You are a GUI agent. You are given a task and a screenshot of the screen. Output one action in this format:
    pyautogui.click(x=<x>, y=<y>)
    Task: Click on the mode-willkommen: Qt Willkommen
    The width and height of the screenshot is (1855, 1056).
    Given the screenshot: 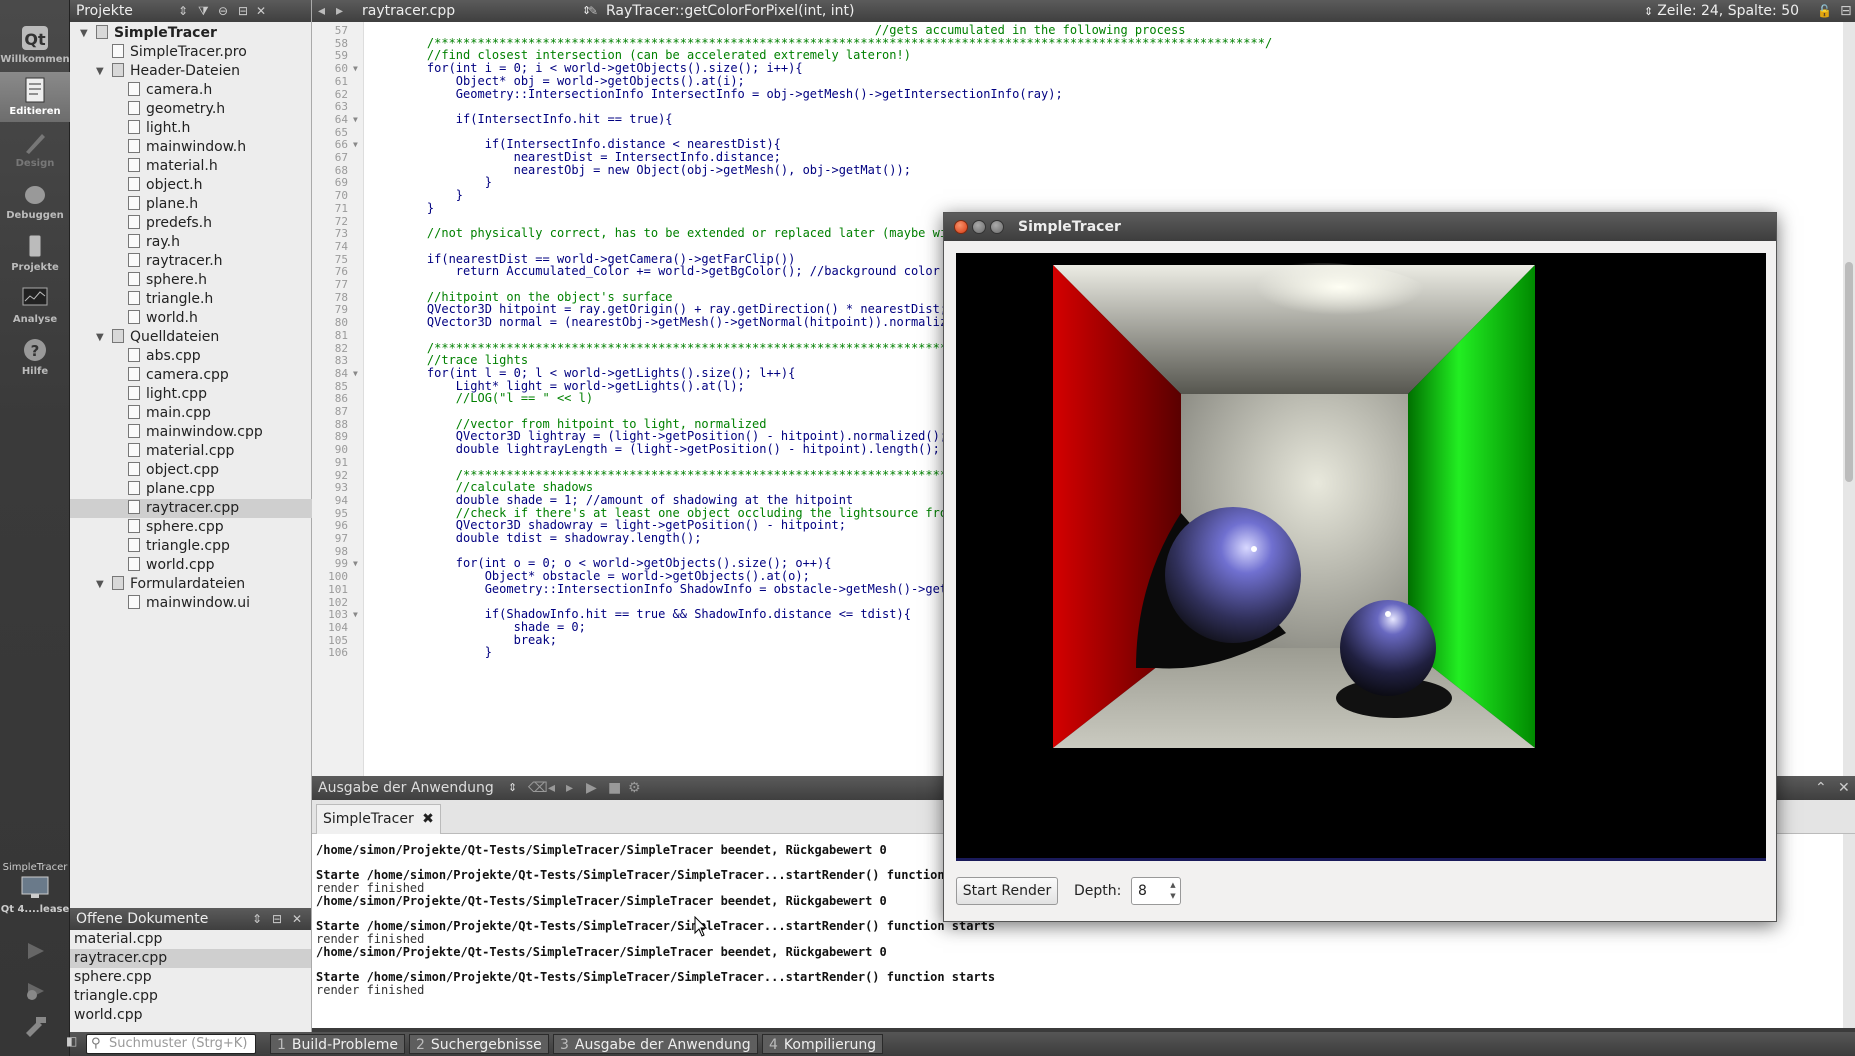 What is the action you would take?
    pyautogui.click(x=35, y=45)
    